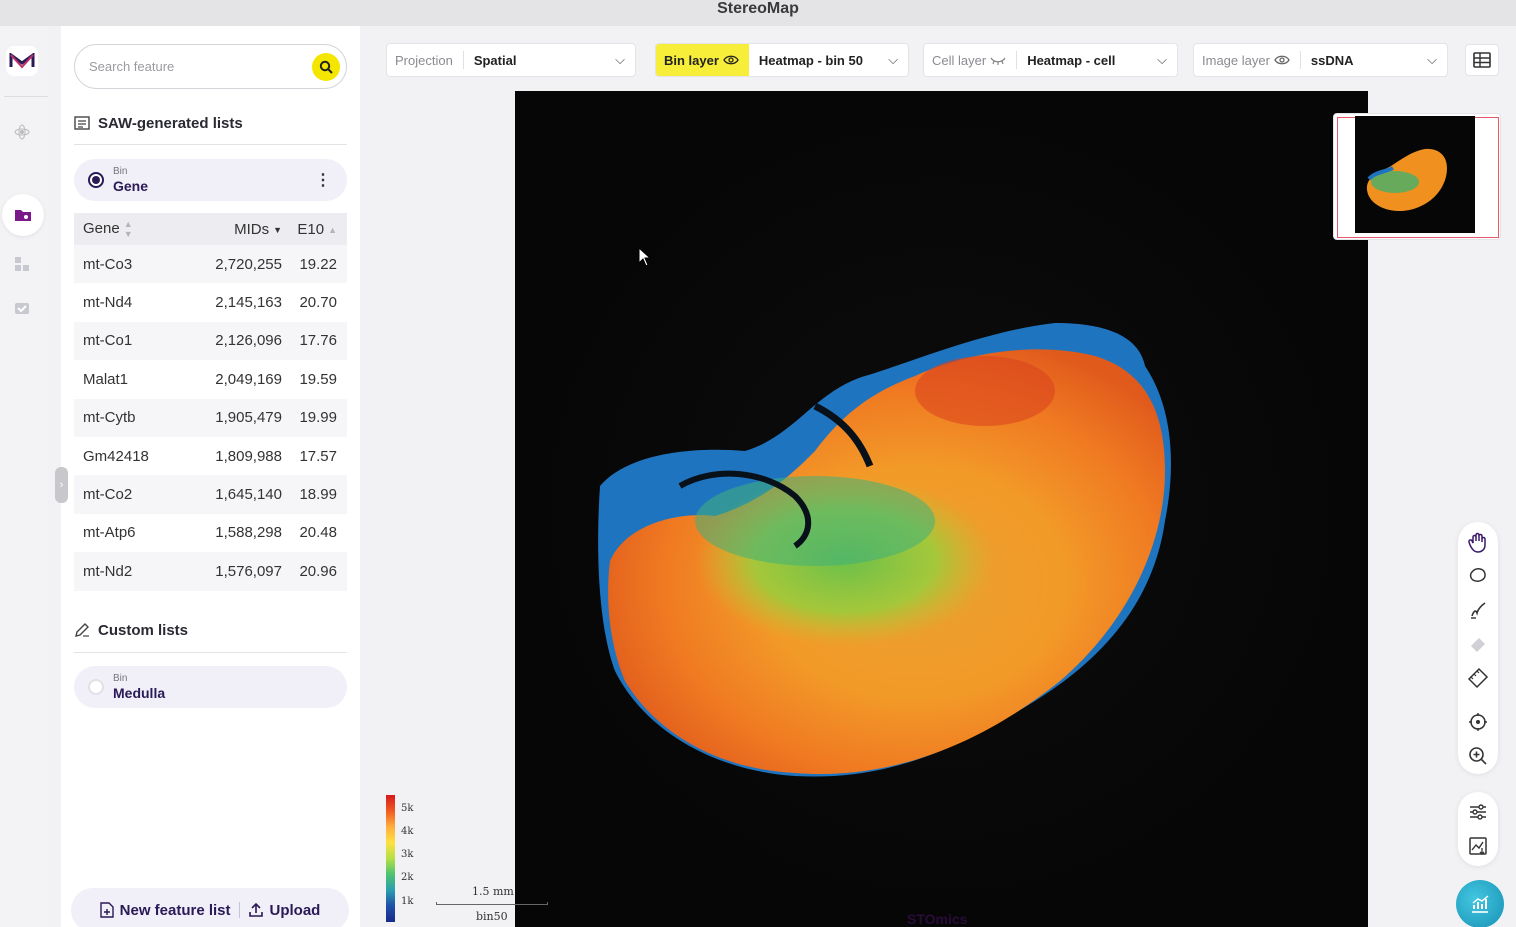 The height and width of the screenshot is (927, 1516). Describe the element at coordinates (210, 456) in the screenshot. I see `table-row: Gm42418 1,809,988 17.57` at that location.